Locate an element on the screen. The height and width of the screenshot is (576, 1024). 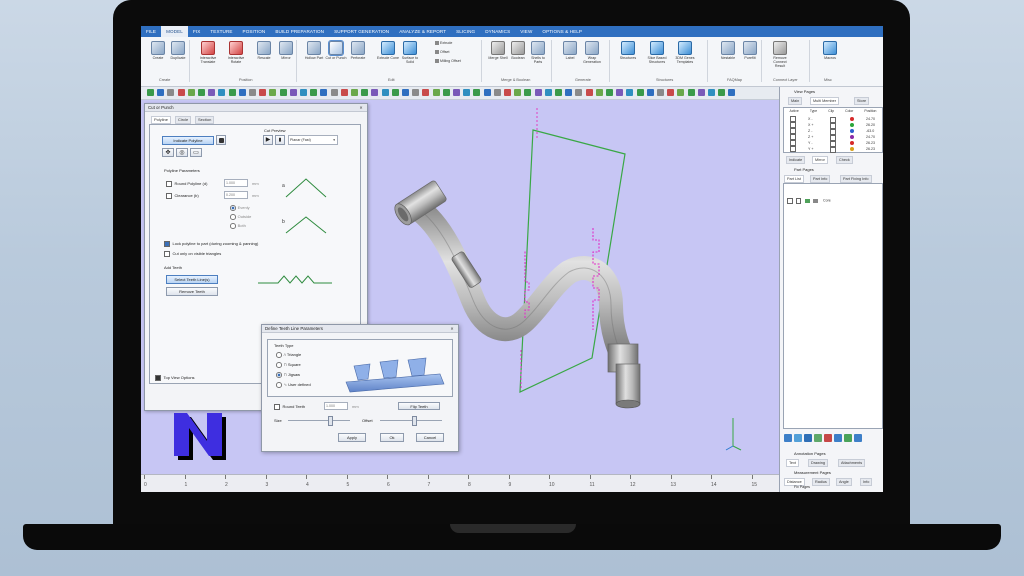
cut-or-punch-button: Cut or Punch is located at coordinates (336, 50).